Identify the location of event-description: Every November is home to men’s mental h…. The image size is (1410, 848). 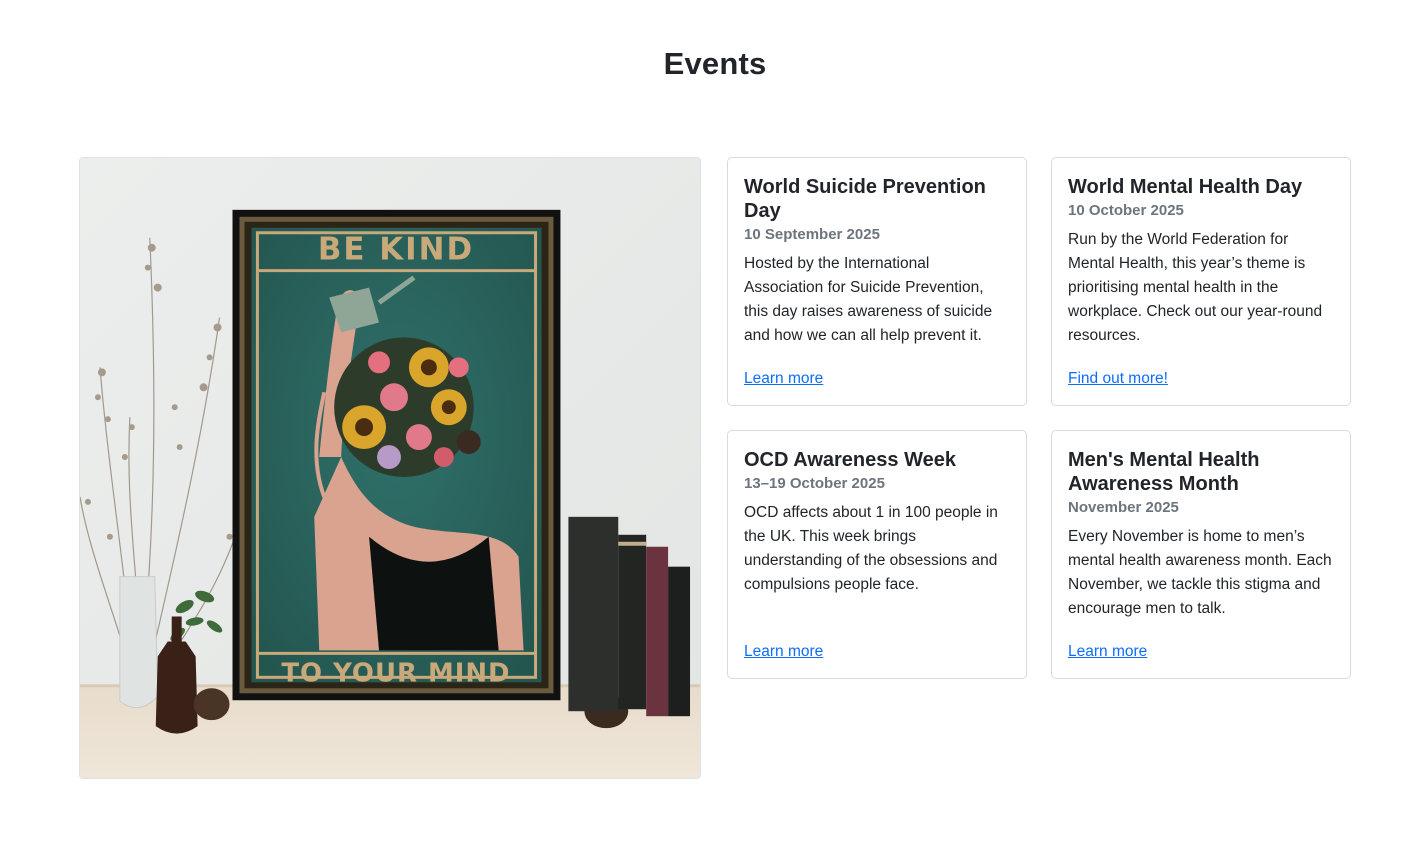
(1200, 572).